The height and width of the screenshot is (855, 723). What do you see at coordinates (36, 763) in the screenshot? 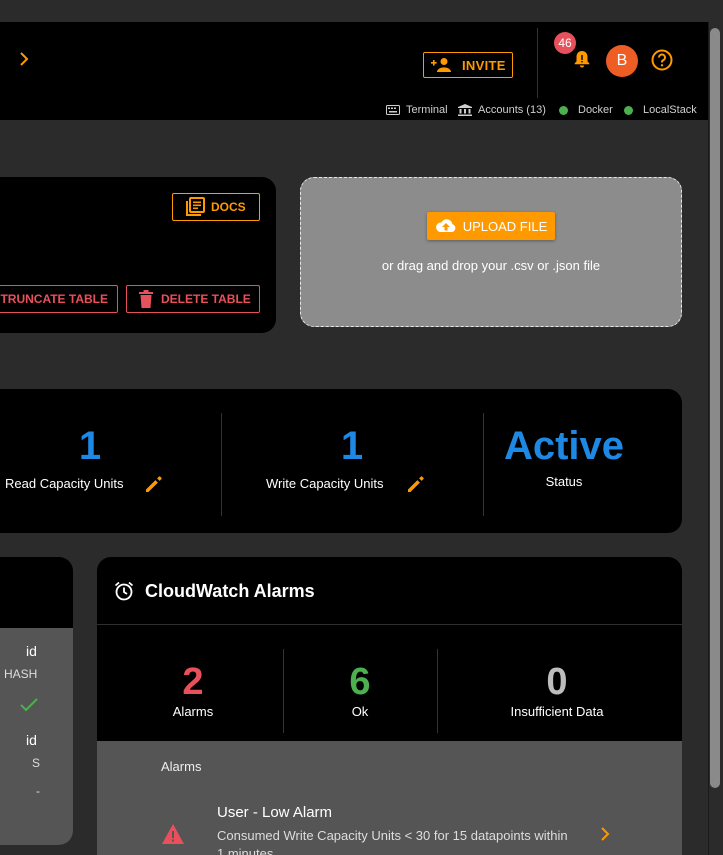
I see `attribute-type: S` at bounding box center [36, 763].